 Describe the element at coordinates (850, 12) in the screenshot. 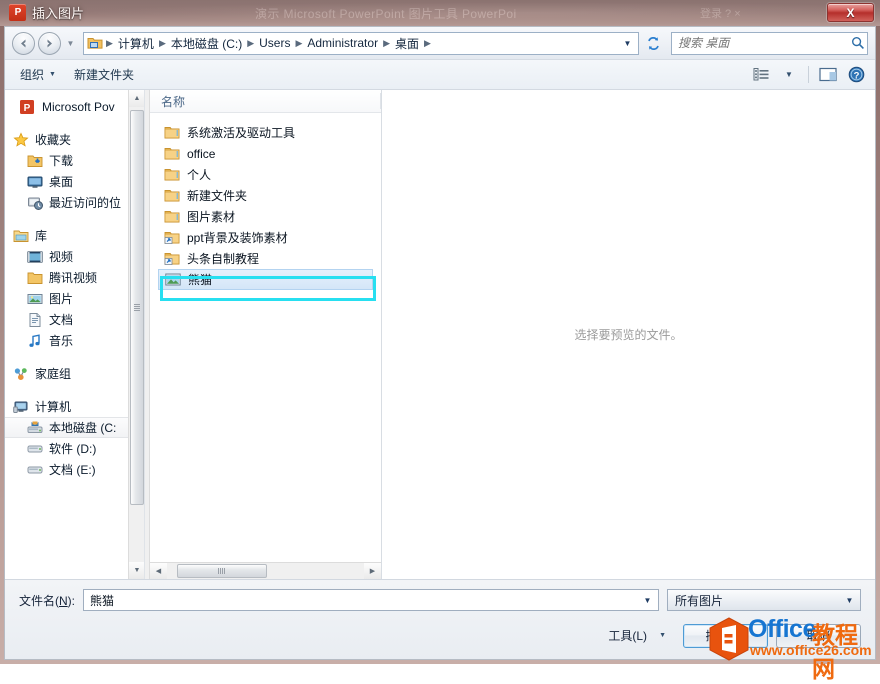

I see `close-button: X` at that location.